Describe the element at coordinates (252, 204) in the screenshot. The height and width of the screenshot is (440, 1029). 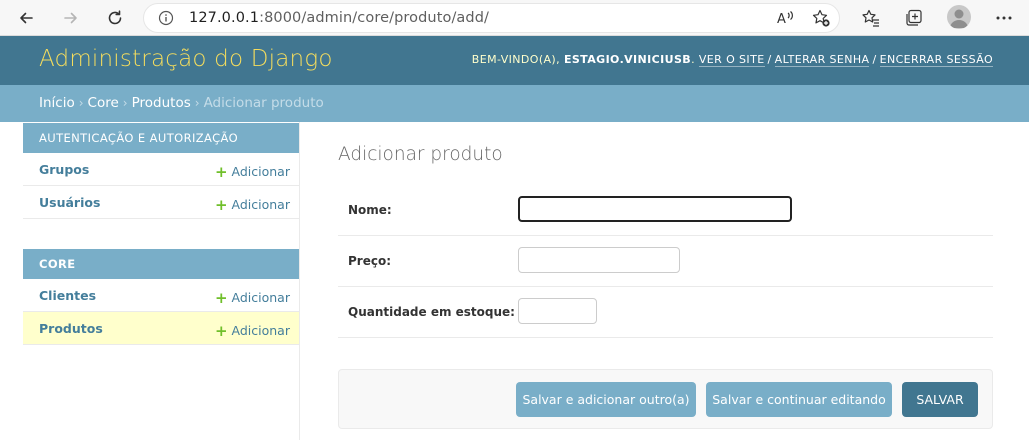
I see `add-usuario-link: + Adicionar` at that location.